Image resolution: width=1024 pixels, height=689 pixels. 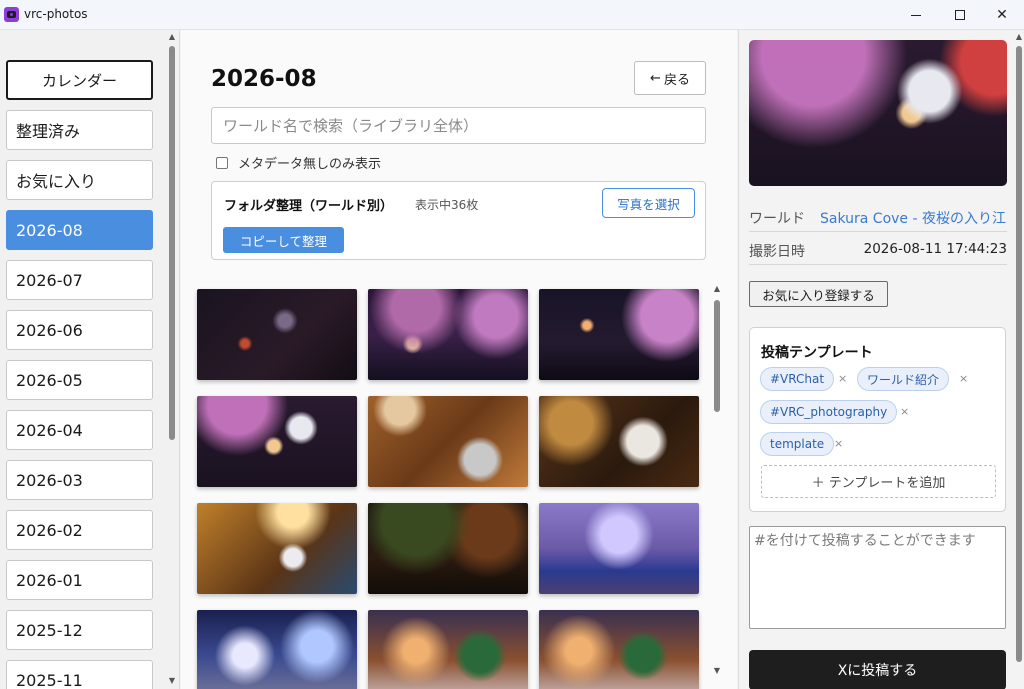 I want to click on back-button-label: 戻る, so click(x=676, y=80).